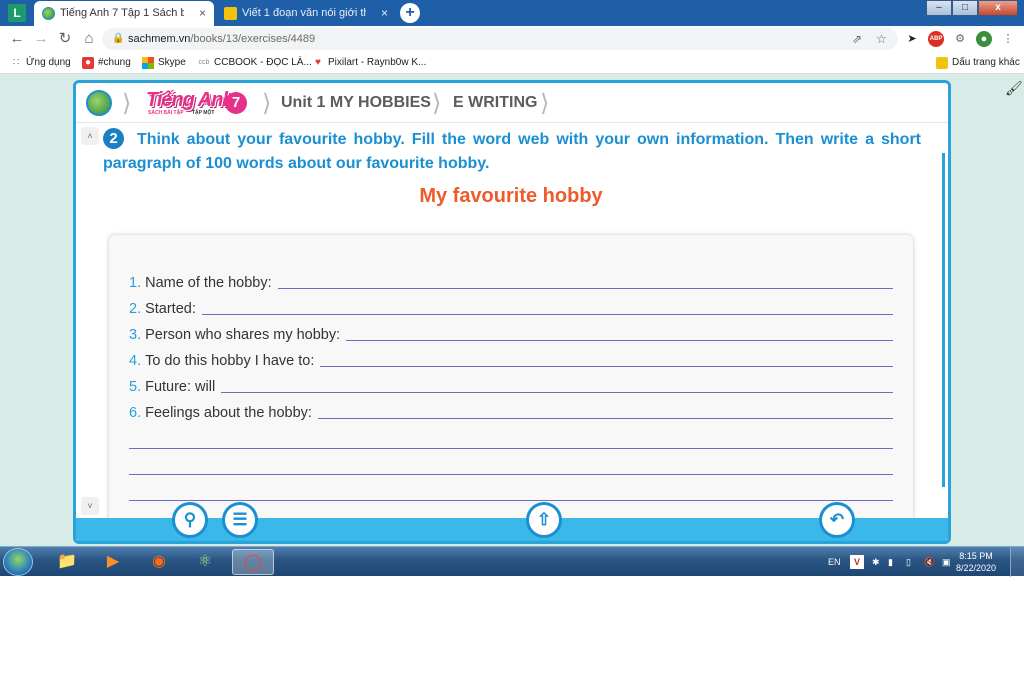 The width and height of the screenshot is (1024, 678). What do you see at coordinates (857, 39) in the screenshot?
I see `open-external-icon: ⇗` at bounding box center [857, 39].